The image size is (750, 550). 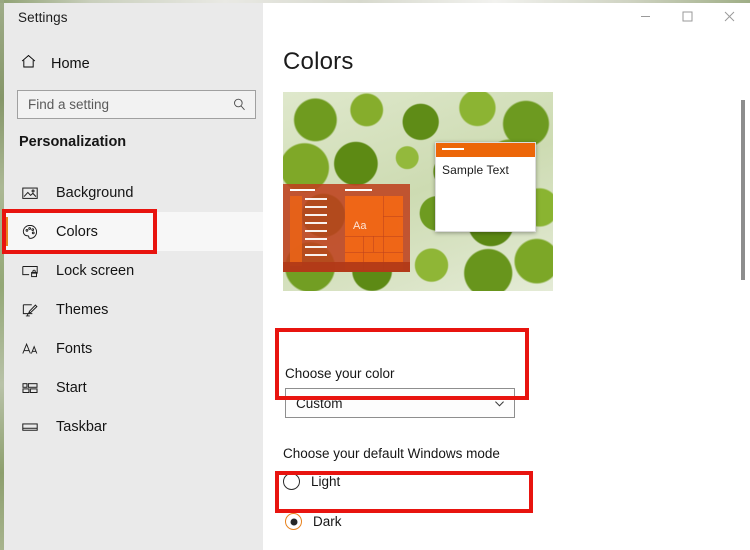 I want to click on minimize-icon, so click(x=645, y=16).